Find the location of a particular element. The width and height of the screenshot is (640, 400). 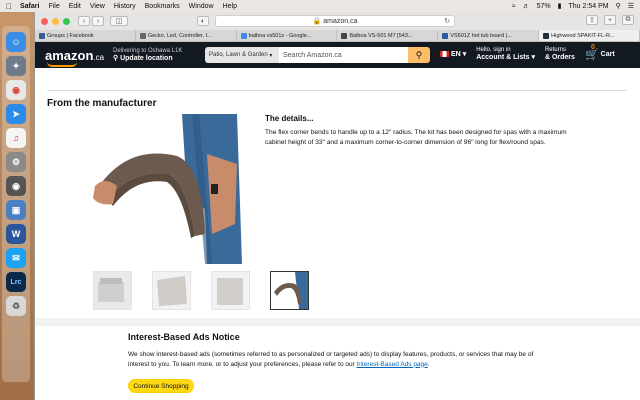

ads-notice-title: Interest-Based Ads Notice is located at coordinates (184, 337).